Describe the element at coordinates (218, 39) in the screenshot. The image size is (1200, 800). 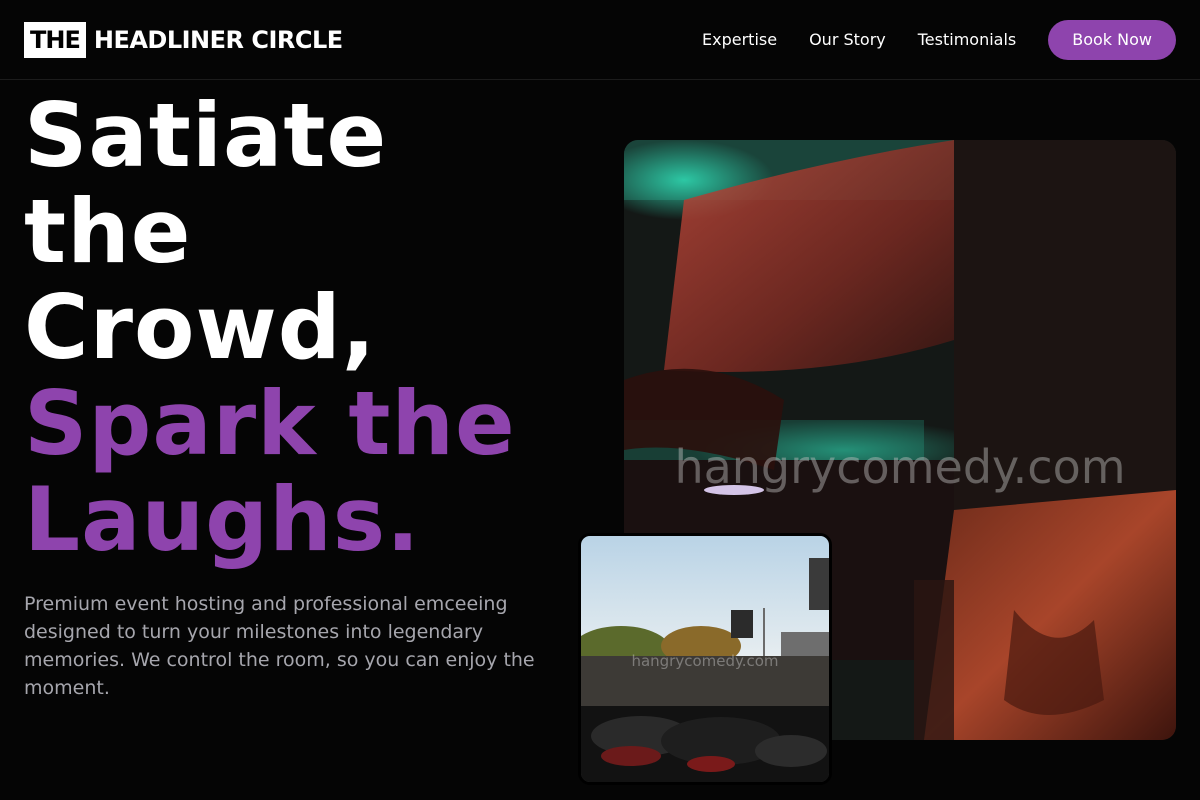
I see `logo-text: HEADLINER CIRCLE` at that location.